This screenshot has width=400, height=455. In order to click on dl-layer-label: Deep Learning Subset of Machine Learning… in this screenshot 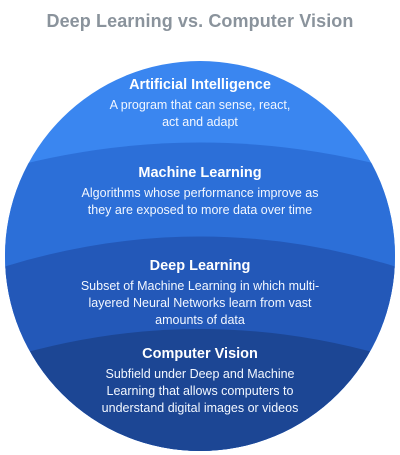, I will do `click(200, 293)`.